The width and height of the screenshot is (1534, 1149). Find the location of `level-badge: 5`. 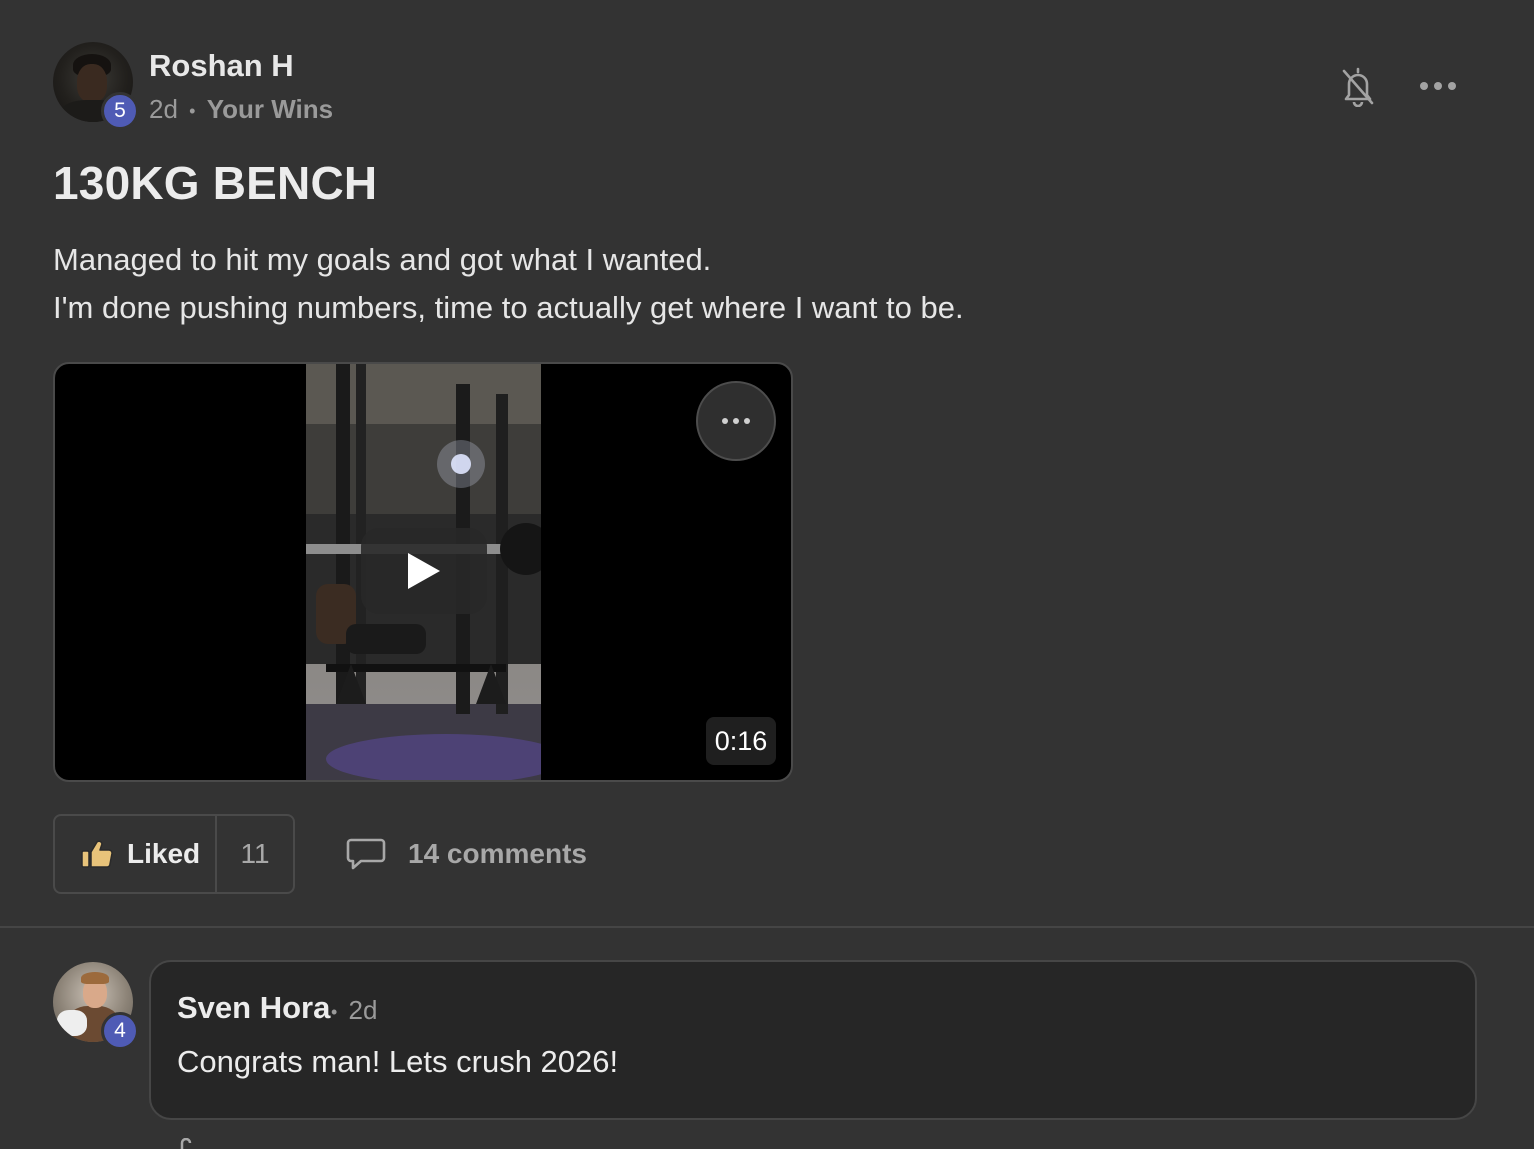

level-badge: 5 is located at coordinates (120, 111).